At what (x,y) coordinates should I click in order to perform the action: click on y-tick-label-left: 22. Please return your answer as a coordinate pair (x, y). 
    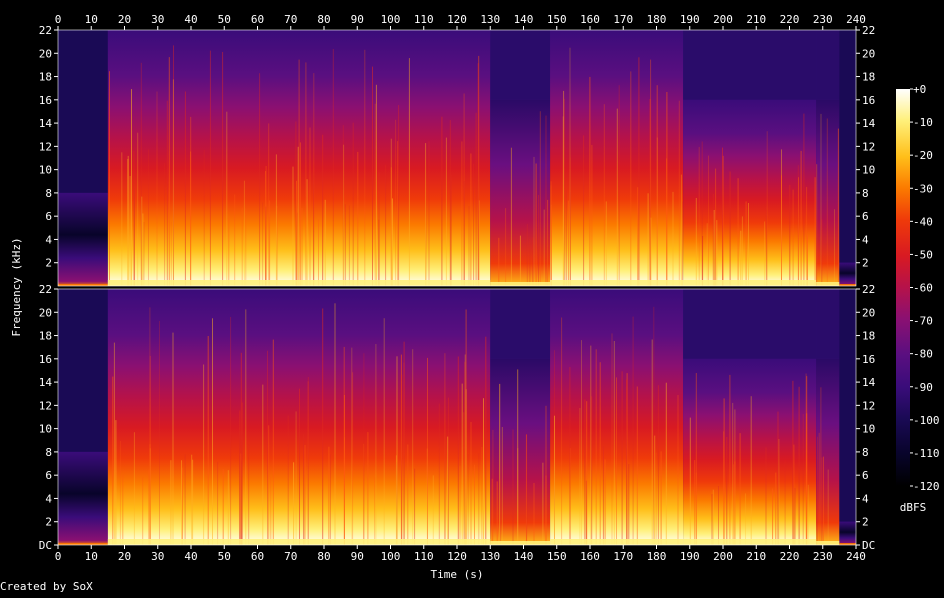
    Looking at the image, I should click on (45, 30).